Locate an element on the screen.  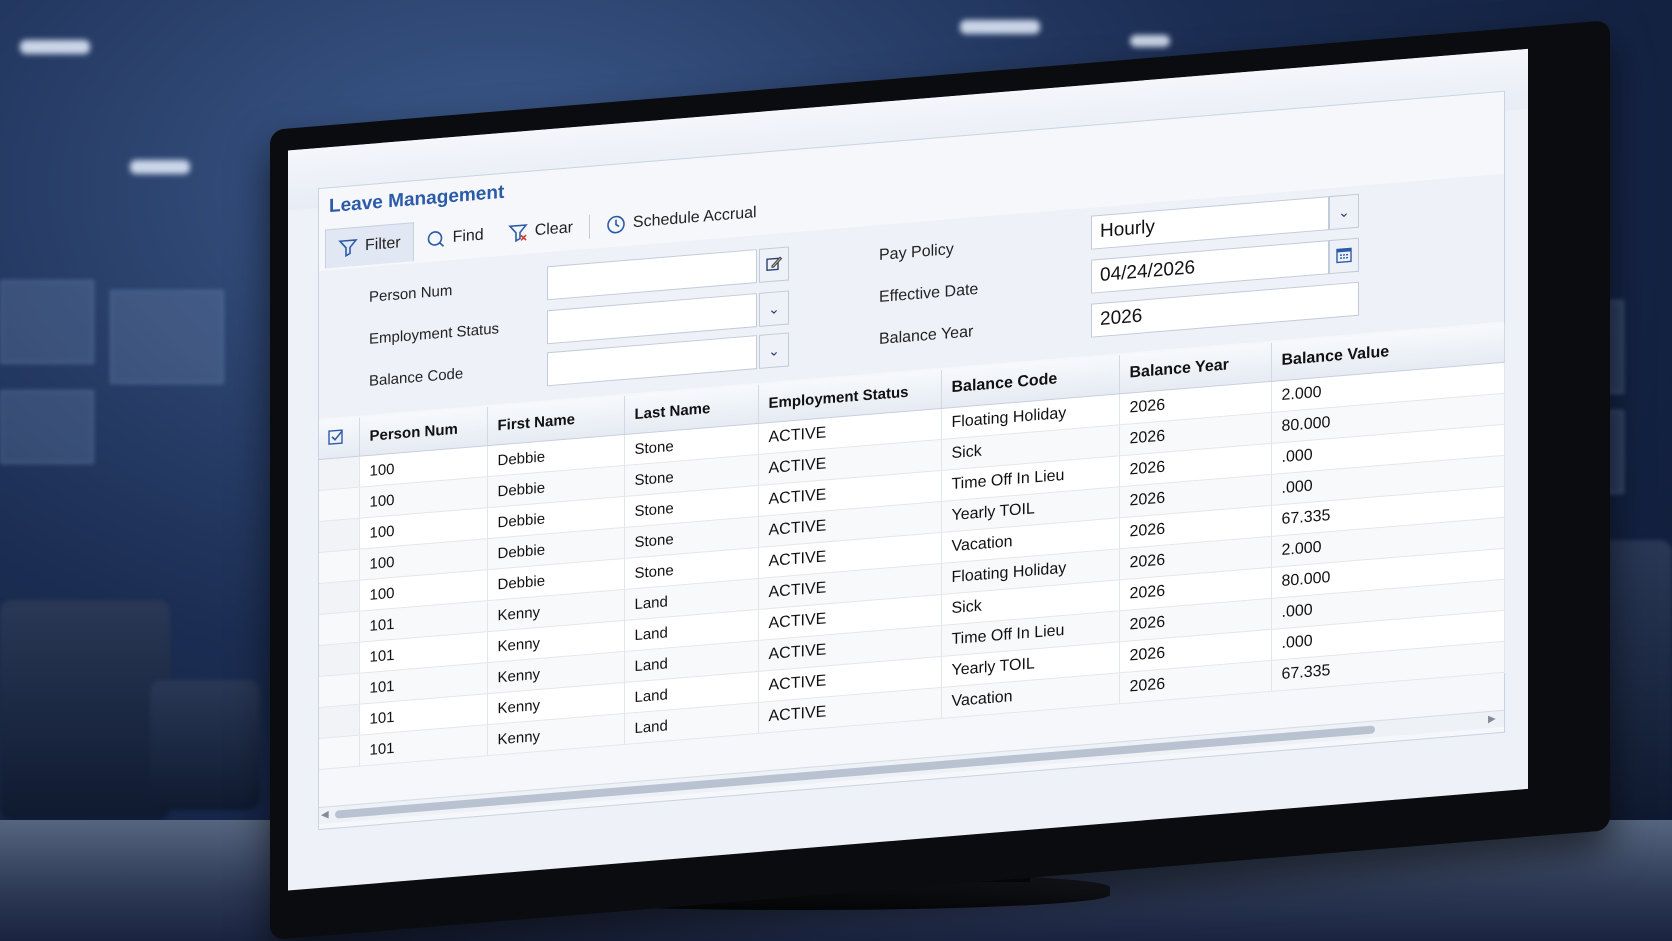
select-all-header is located at coordinates (339, 438).